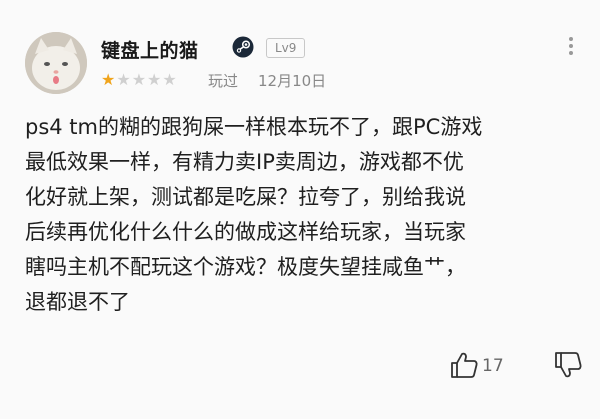 The height and width of the screenshot is (419, 600). I want to click on review-text-line: 化好就上架，测试都是吃屎？拉夸了，别给我说, so click(245, 197).